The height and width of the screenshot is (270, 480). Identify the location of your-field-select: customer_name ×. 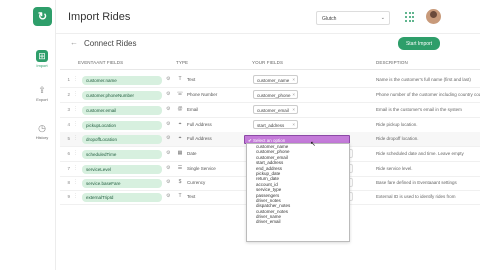
(275, 79).